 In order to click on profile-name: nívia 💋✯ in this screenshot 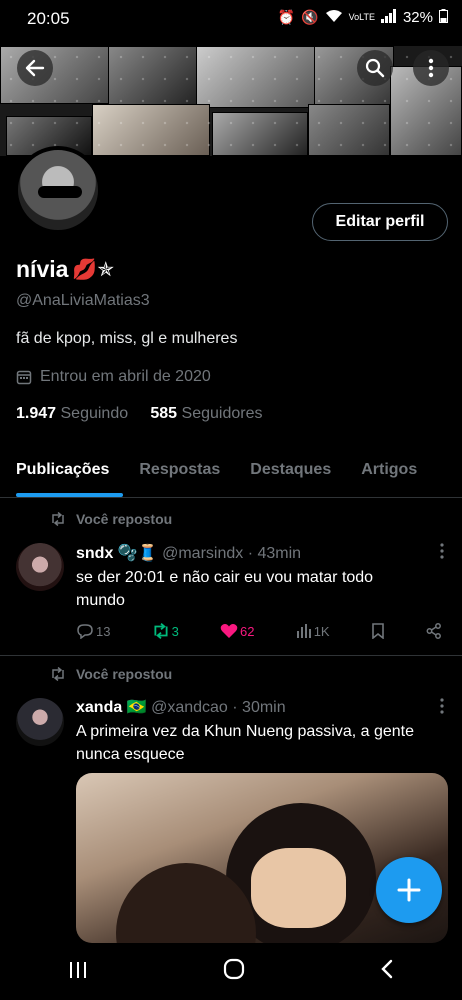, I will do `click(65, 269)`.